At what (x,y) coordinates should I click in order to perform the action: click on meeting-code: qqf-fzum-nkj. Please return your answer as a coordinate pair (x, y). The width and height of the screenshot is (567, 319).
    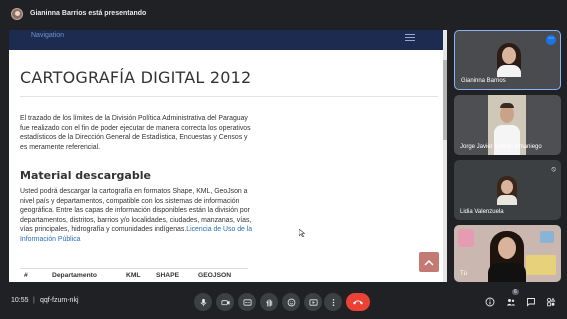
    Looking at the image, I should click on (59, 300).